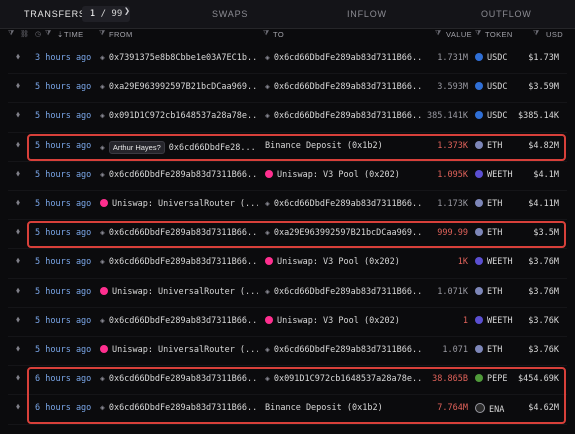 The width and height of the screenshot is (575, 434). Describe the element at coordinates (452, 291) in the screenshot. I see `value-amount: 1.071K` at that location.